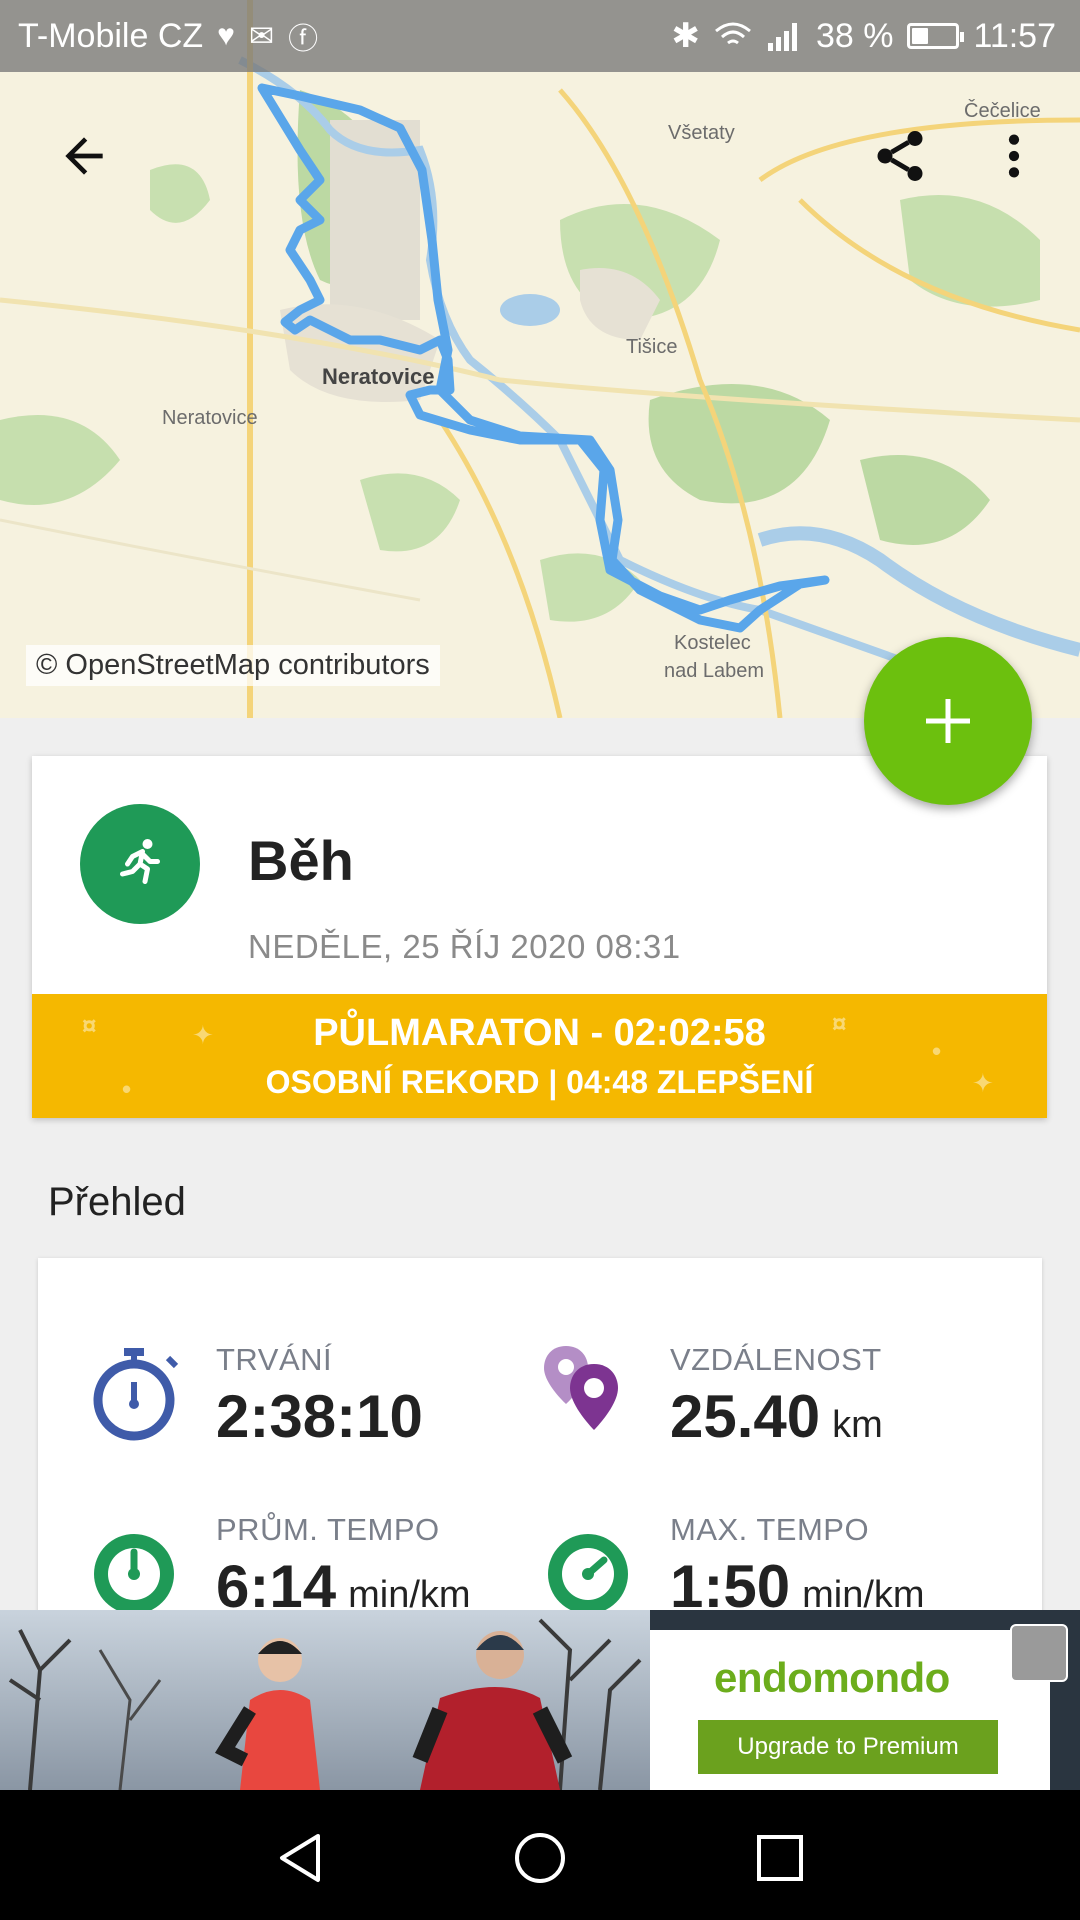 This screenshot has width=1080, height=1920. I want to click on stat-unit: km, so click(857, 1425).